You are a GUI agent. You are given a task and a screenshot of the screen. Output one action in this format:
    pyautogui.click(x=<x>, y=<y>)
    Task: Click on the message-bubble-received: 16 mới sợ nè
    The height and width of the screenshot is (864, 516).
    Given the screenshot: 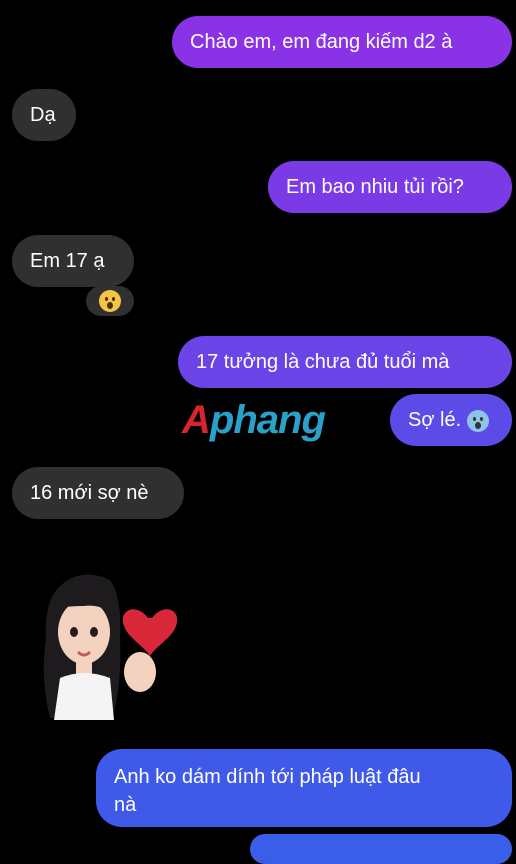 What is the action you would take?
    pyautogui.click(x=98, y=493)
    